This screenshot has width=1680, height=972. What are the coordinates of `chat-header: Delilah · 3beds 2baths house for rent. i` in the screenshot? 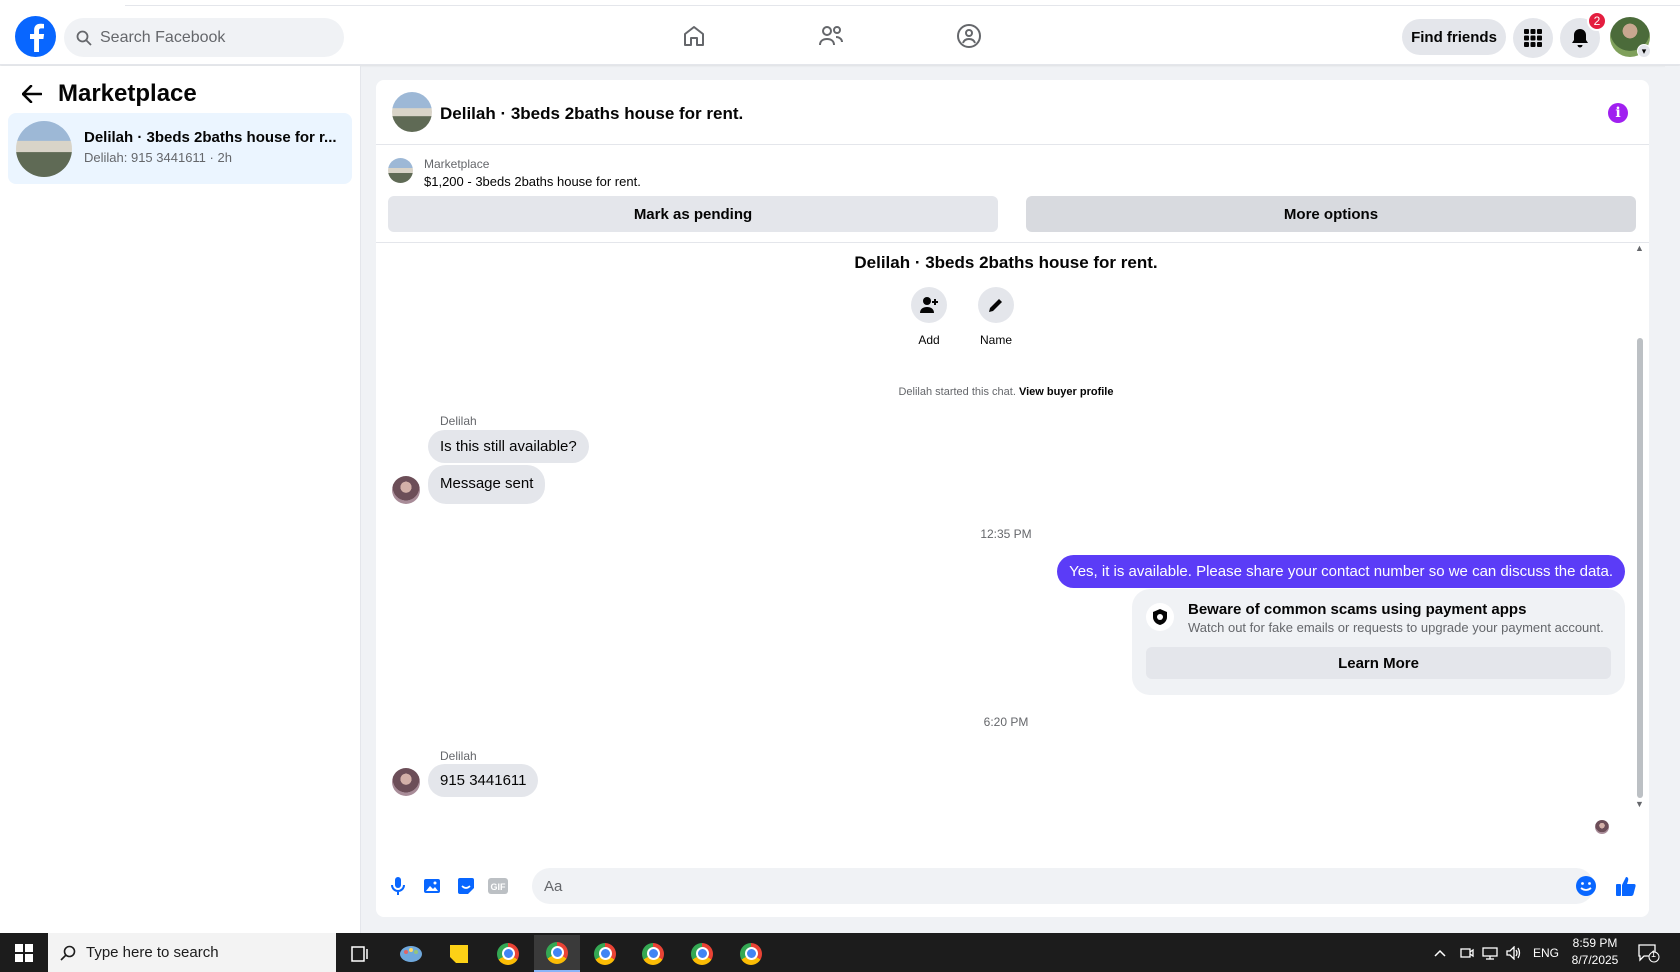 It's located at (1012, 112).